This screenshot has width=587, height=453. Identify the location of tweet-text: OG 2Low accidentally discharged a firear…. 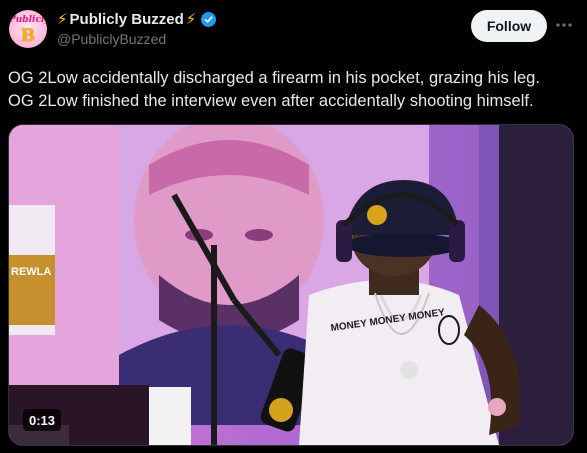
(294, 90).